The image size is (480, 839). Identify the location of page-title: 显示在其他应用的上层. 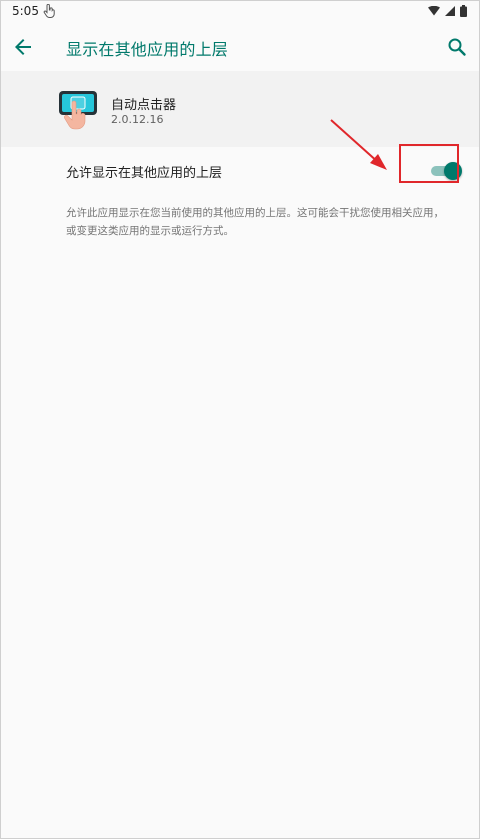
(147, 49).